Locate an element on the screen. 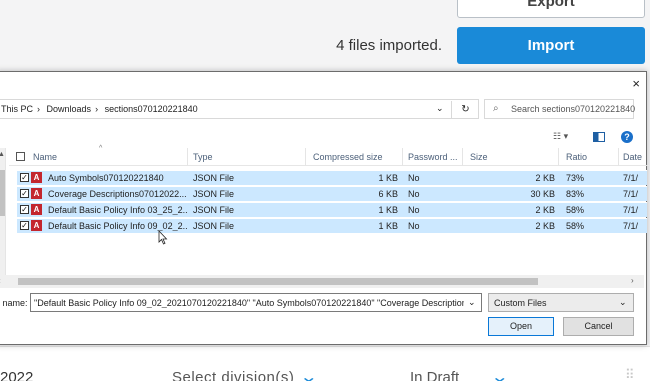 This screenshot has width=650, height=381. file-ratio: 73% is located at coordinates (575, 178).